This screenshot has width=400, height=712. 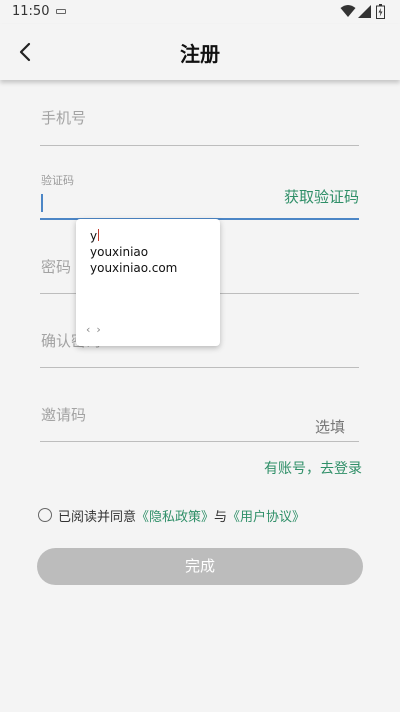 What do you see at coordinates (175, 517) in the screenshot?
I see `privacy-policy-link: 《隐私政策》` at bounding box center [175, 517].